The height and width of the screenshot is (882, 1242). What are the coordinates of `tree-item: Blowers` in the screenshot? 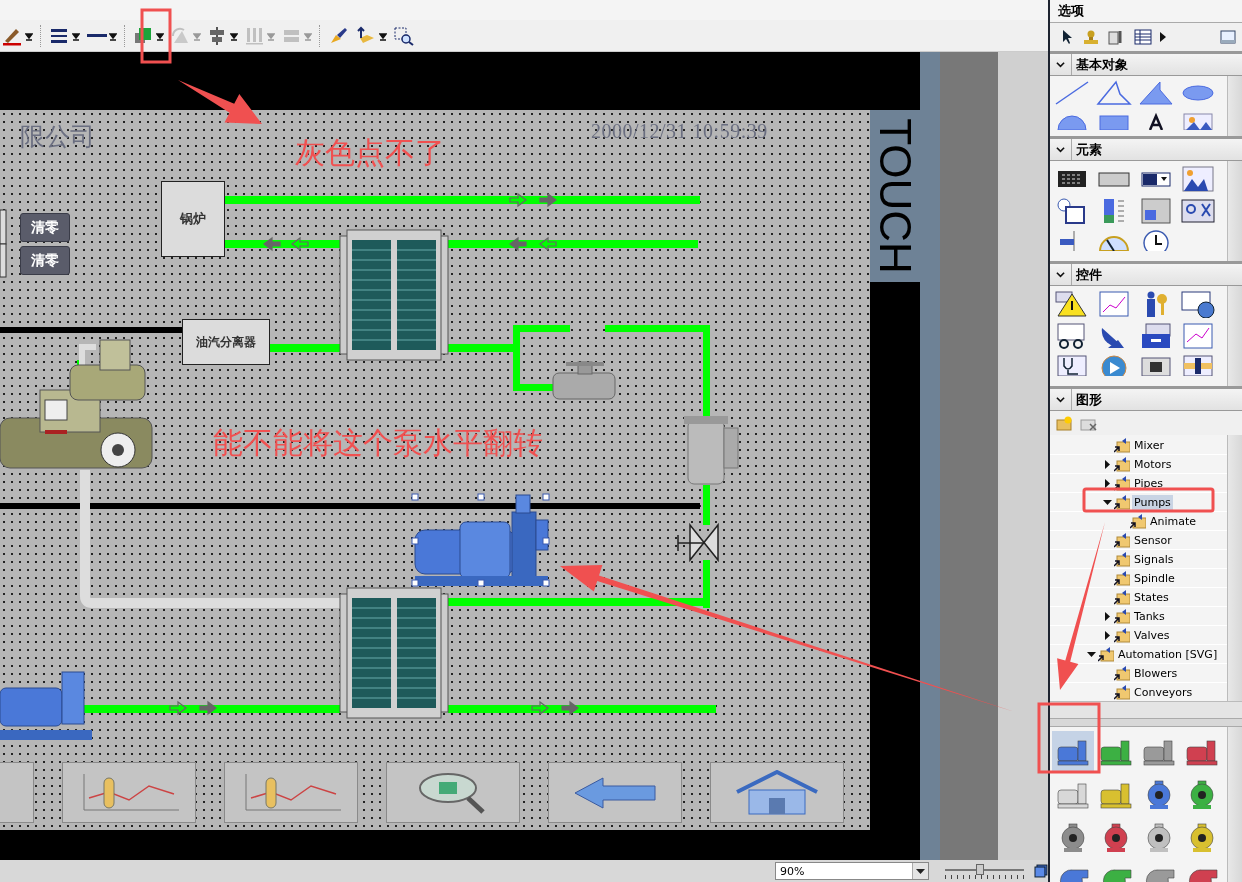 It's located at (1156, 673).